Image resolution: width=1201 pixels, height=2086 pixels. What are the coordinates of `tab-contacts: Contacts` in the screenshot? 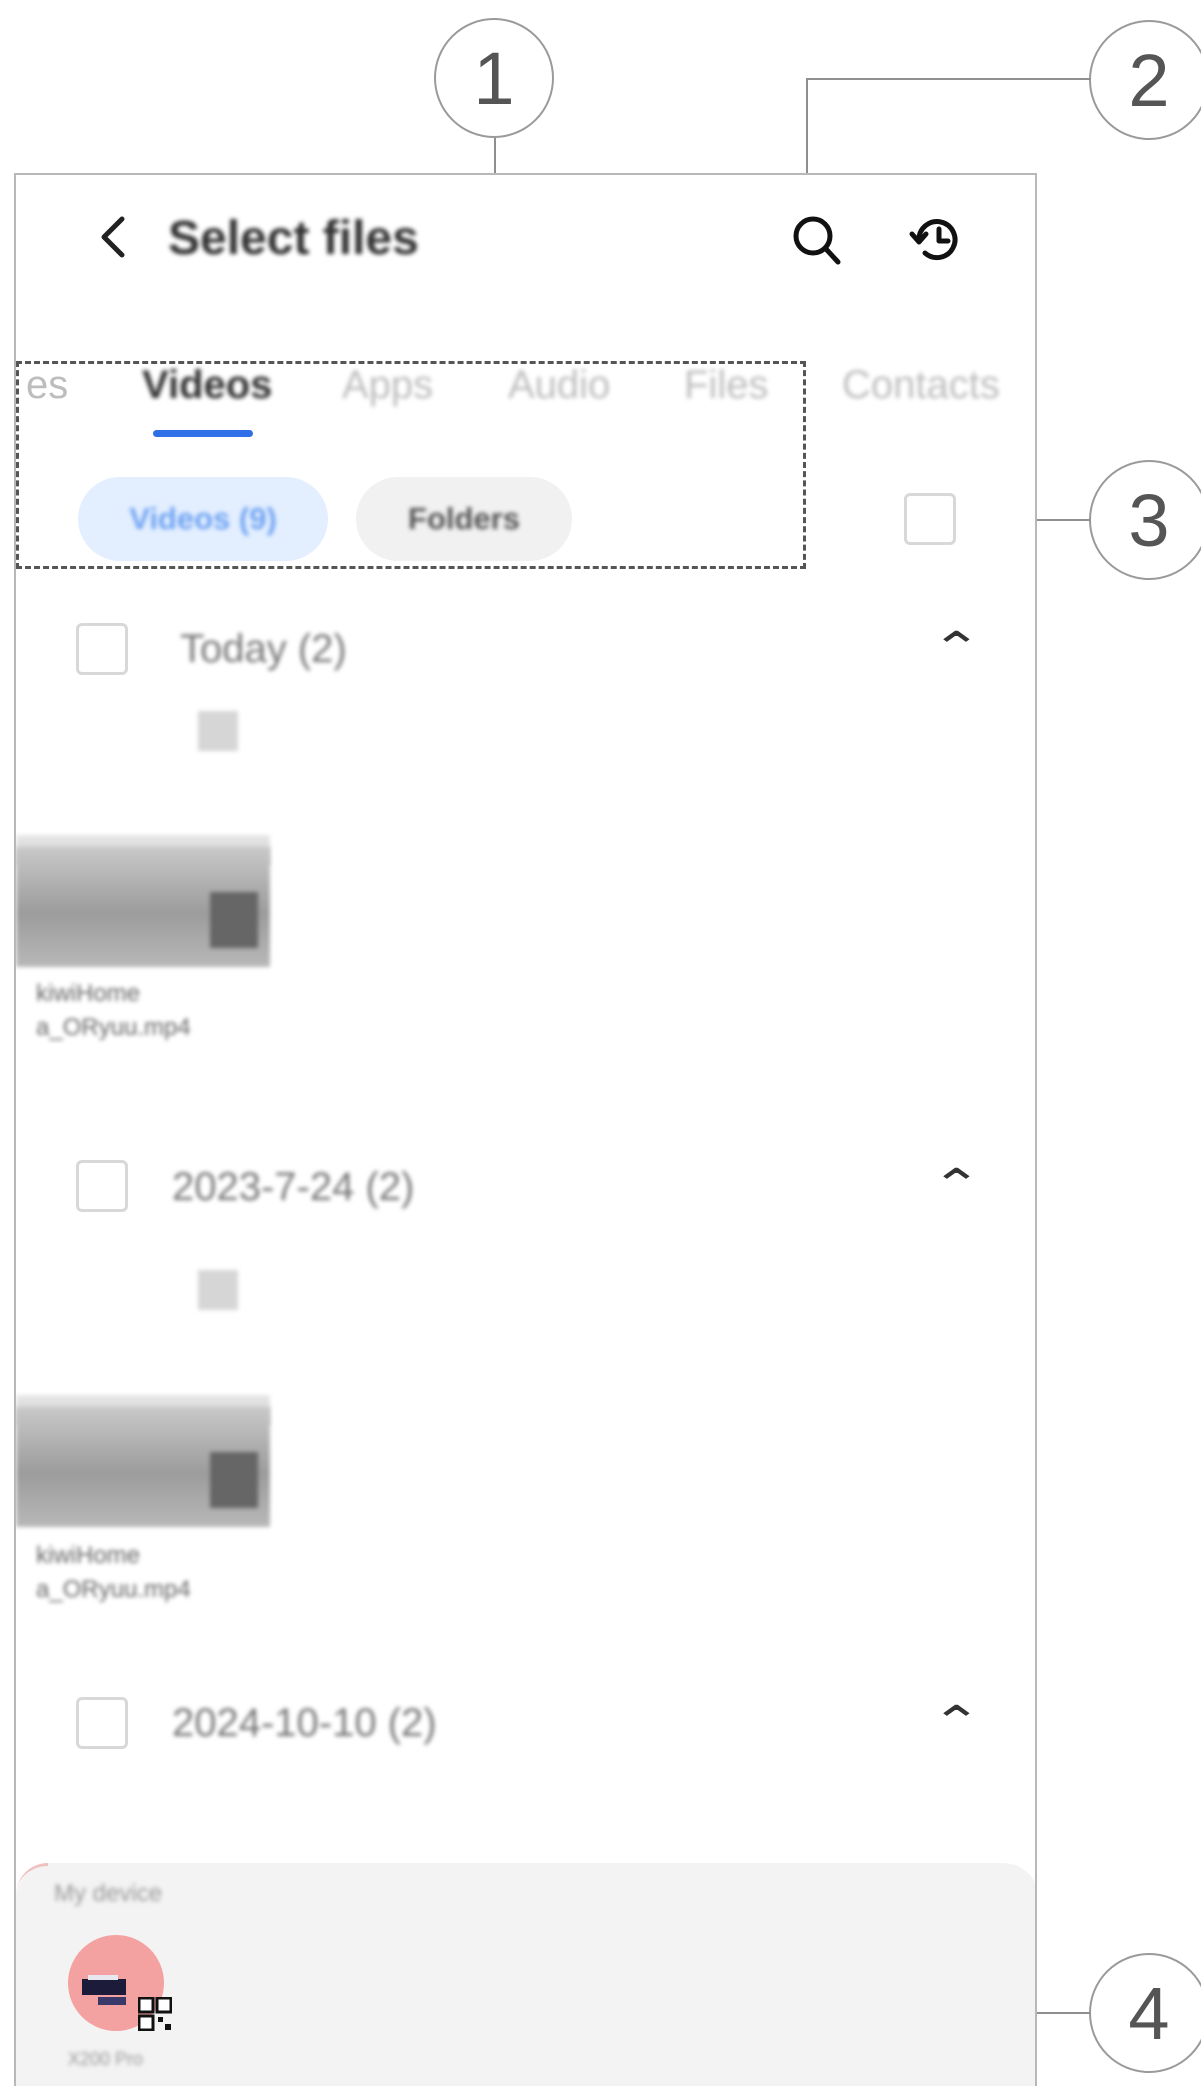 It's located at (921, 385).